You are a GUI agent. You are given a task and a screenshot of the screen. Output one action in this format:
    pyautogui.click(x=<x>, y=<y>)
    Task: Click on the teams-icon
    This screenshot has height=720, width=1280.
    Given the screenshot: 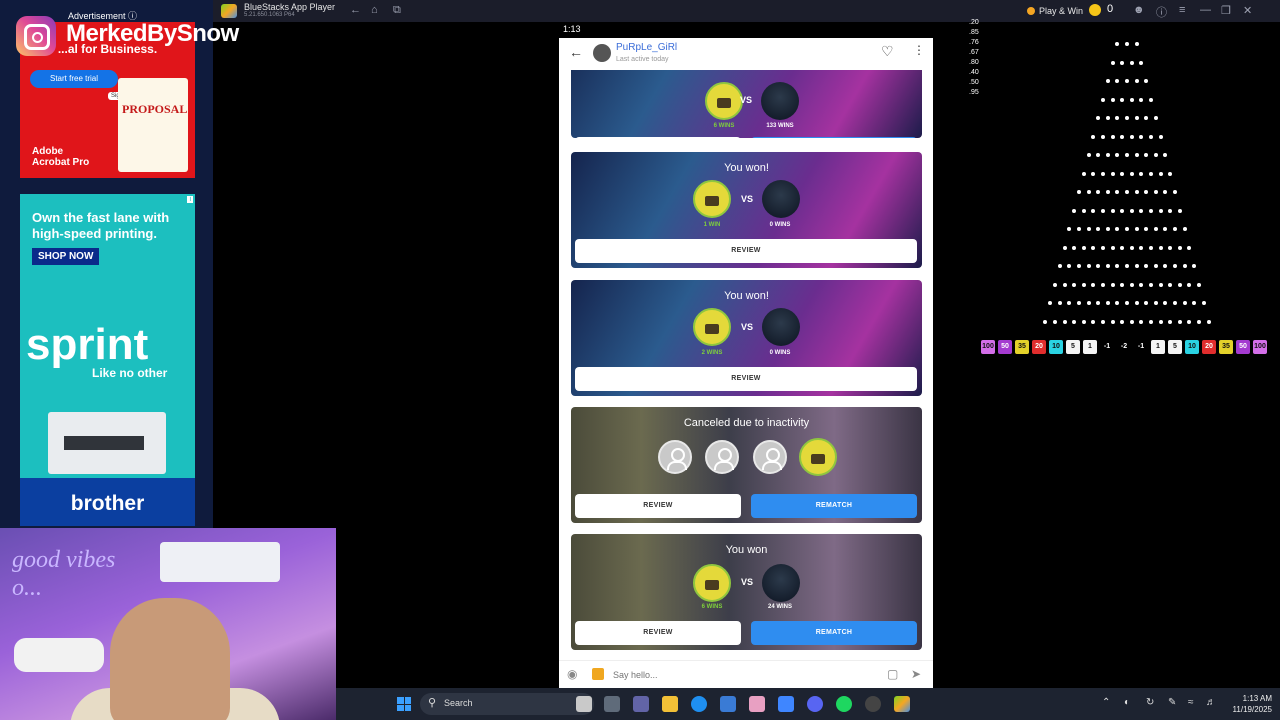 What is the action you would take?
    pyautogui.click(x=641, y=704)
    